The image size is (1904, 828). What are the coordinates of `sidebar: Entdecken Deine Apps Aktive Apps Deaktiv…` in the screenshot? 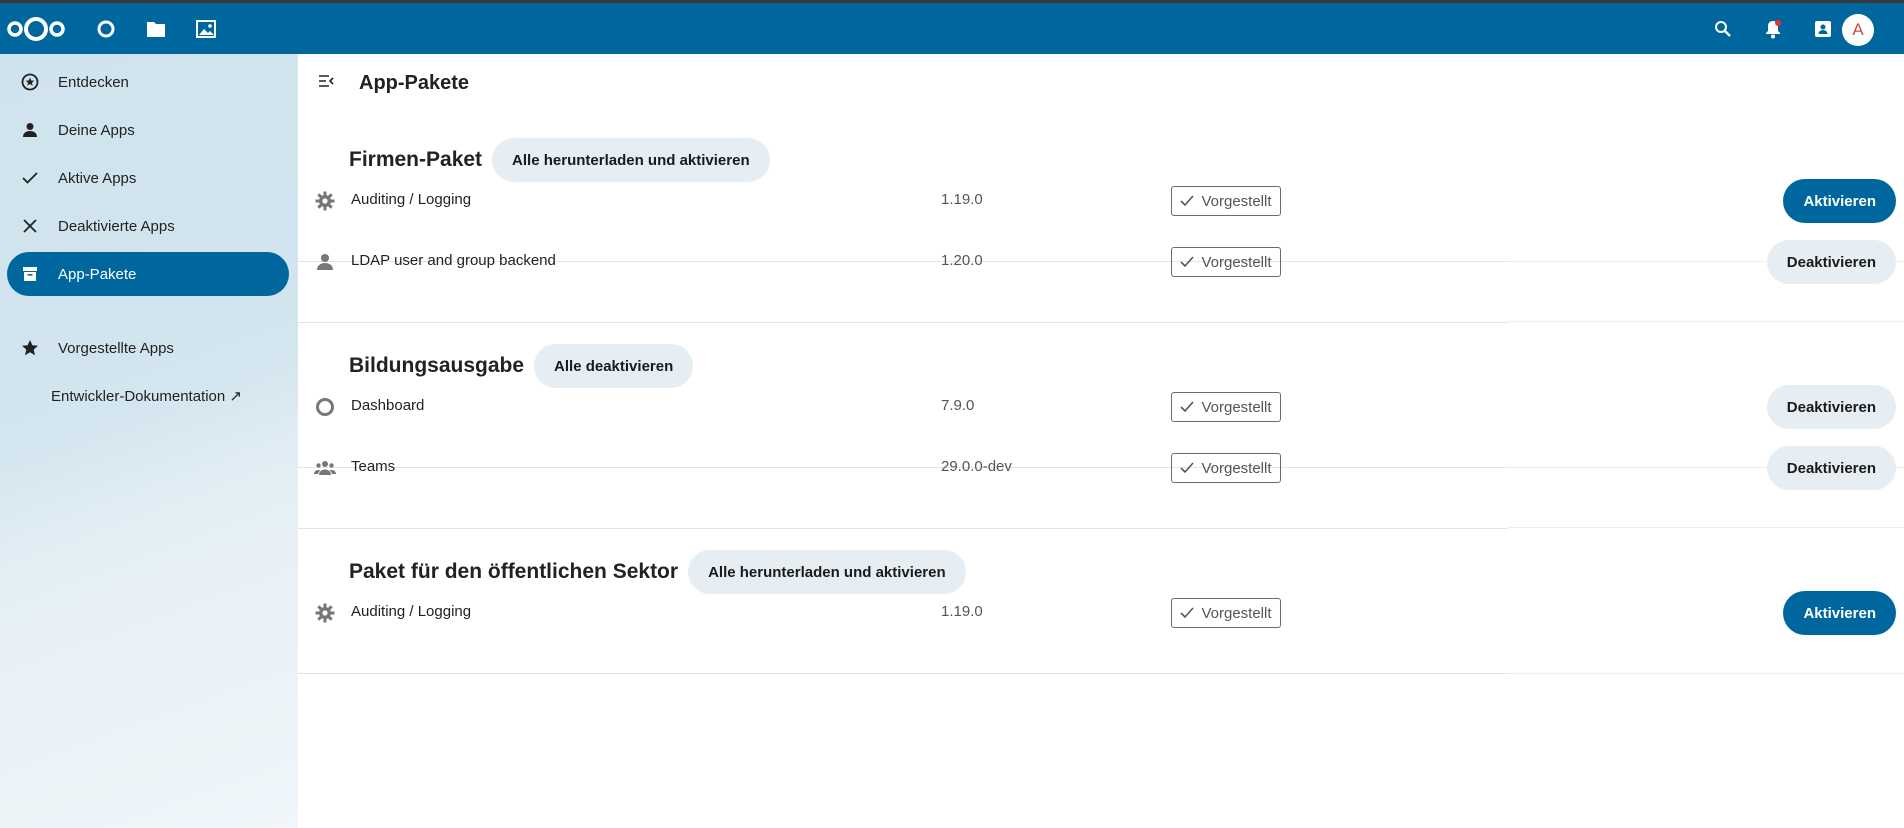 It's located at (149, 441).